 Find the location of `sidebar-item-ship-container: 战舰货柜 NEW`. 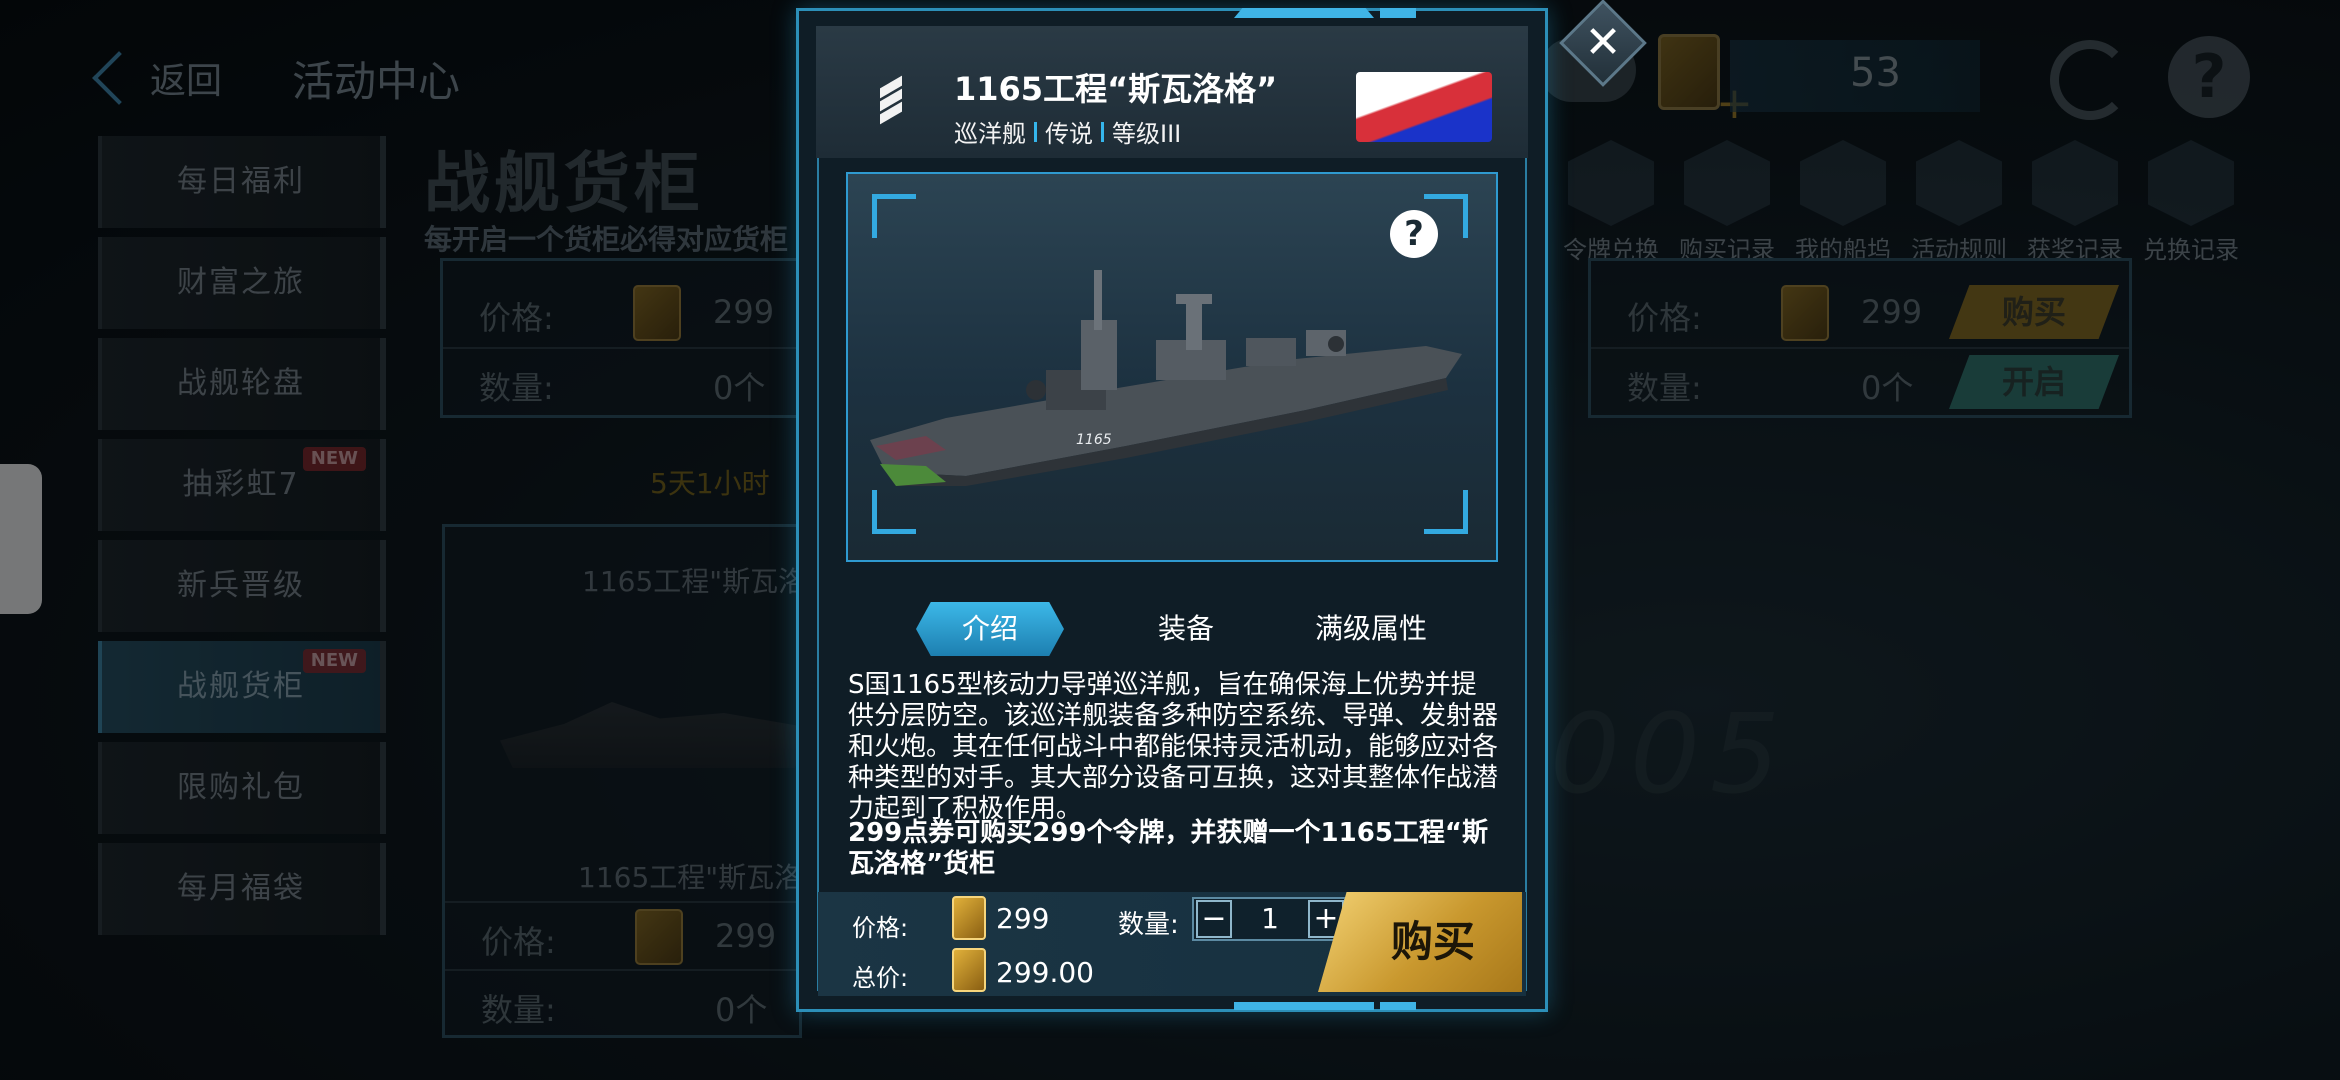

sidebar-item-ship-container: 战舰货柜 NEW is located at coordinates (242, 687).